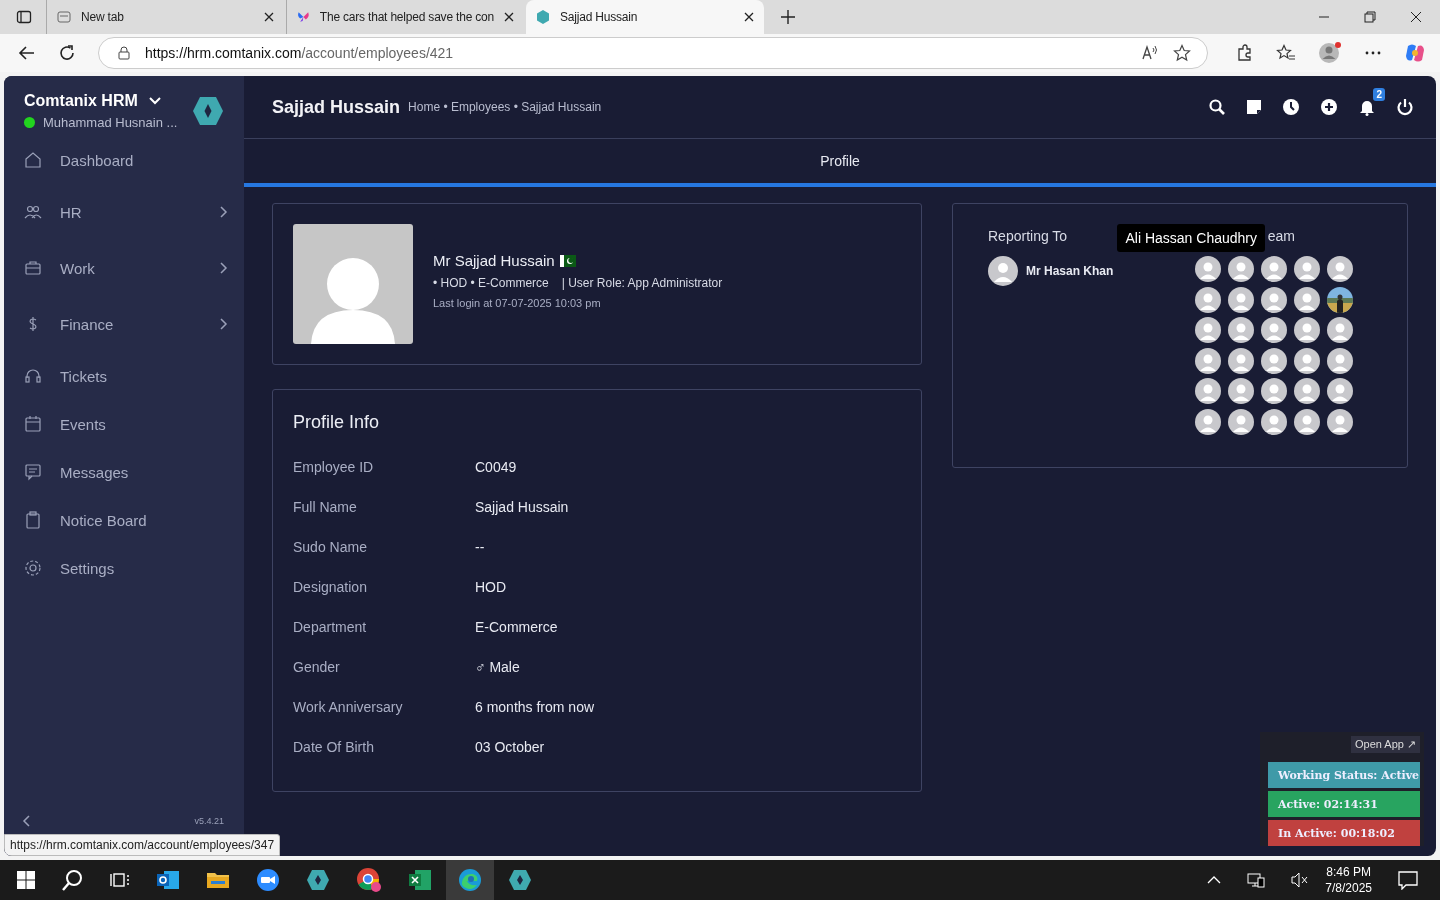 The height and width of the screenshot is (900, 1440). I want to click on profile-avatar-icon, so click(1330, 53).